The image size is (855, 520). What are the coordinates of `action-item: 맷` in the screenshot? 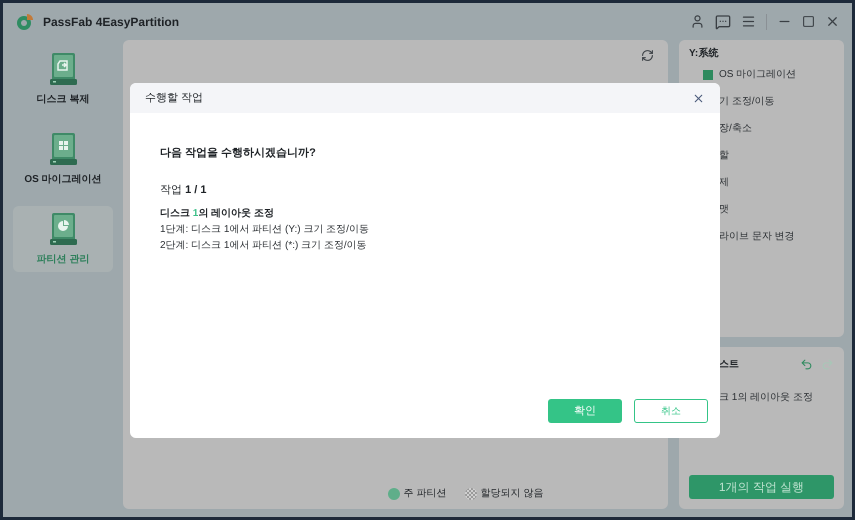 It's located at (724, 209).